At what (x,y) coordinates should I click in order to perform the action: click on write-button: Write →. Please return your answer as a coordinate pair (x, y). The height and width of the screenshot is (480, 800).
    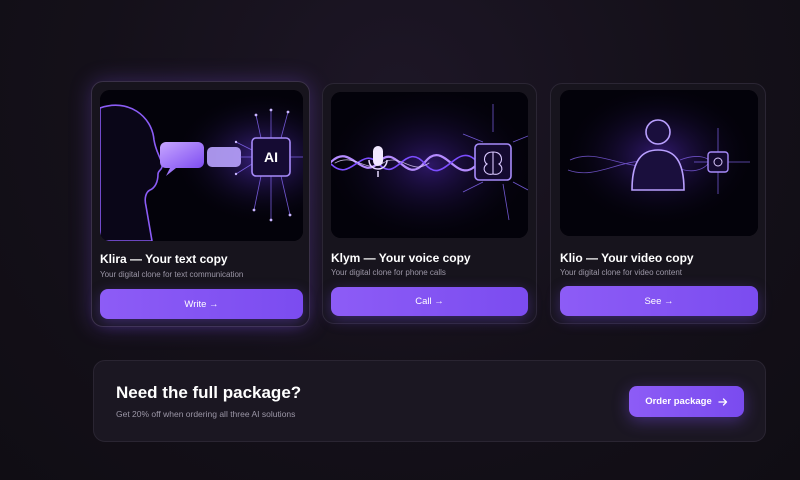
    Looking at the image, I should click on (201, 304).